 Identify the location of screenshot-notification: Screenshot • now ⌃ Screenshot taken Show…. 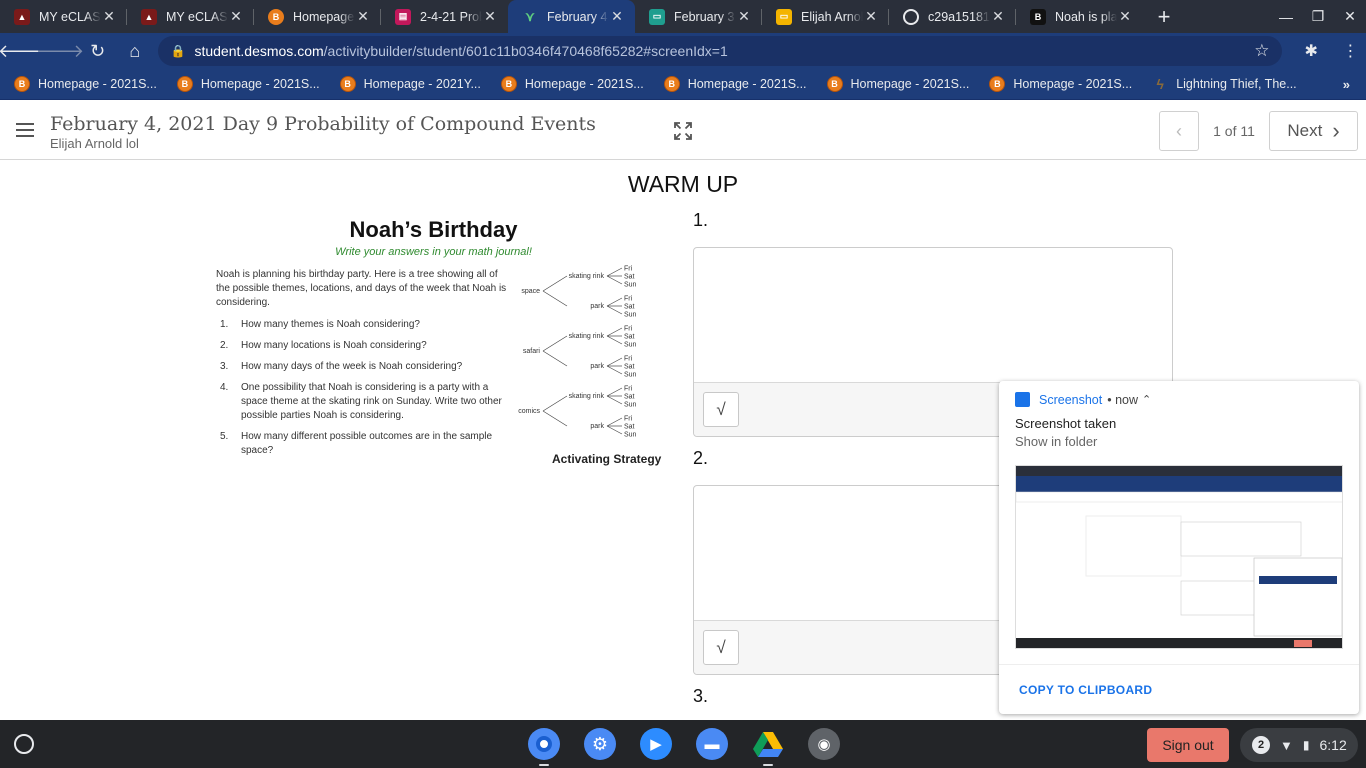
(1179, 547).